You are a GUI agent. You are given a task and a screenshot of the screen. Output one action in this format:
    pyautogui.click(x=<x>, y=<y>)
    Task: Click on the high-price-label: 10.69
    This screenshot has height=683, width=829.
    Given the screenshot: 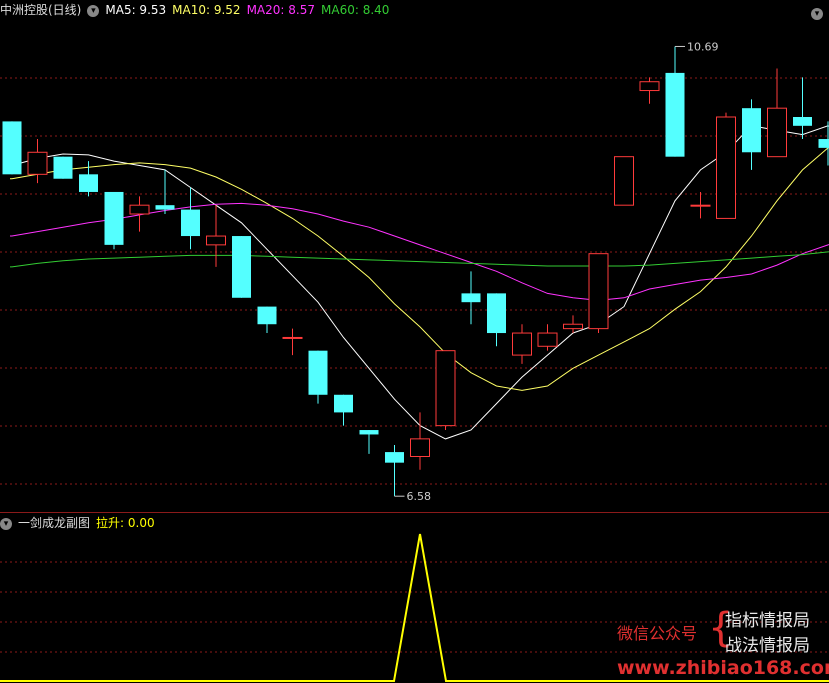 What is the action you would take?
    pyautogui.click(x=703, y=46)
    